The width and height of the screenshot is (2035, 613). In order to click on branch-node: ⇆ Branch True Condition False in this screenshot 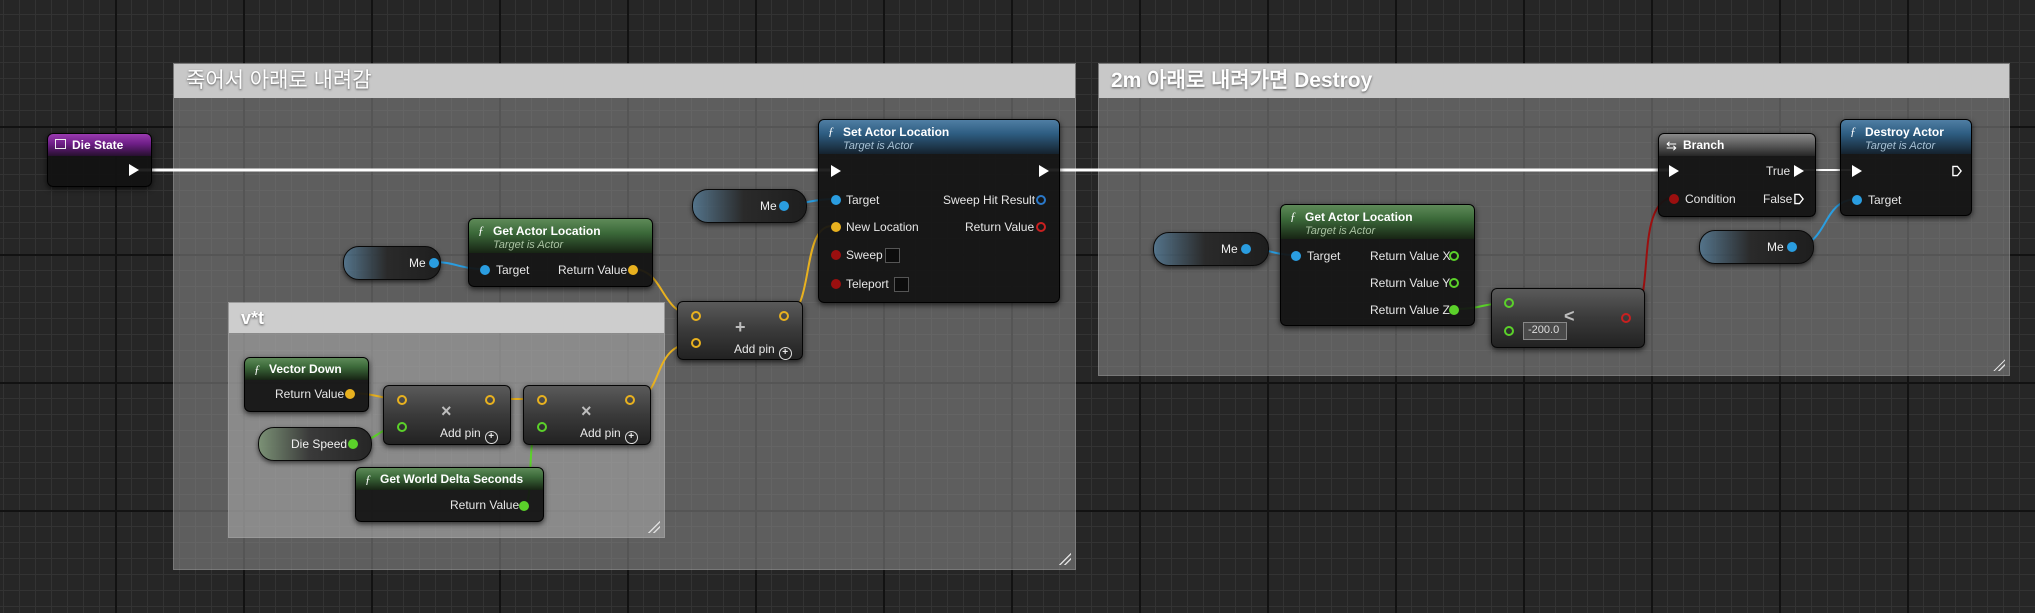, I will do `click(1737, 175)`.